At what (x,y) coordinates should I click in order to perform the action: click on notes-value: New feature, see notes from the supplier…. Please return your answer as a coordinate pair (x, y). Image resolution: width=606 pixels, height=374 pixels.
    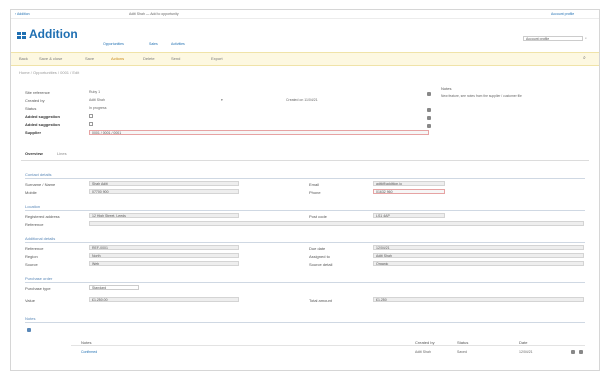
    Looking at the image, I should click on (481, 96).